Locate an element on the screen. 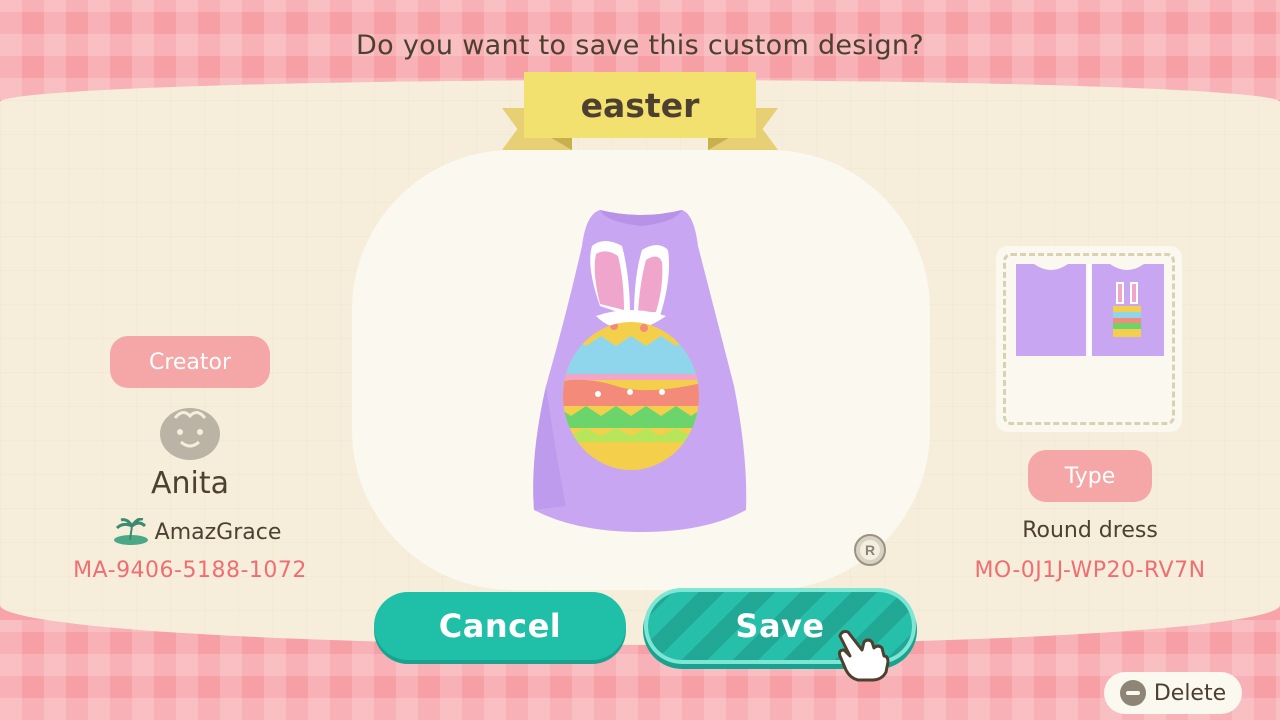 The width and height of the screenshot is (1280, 720). island-name: AmazGrace is located at coordinates (218, 532).